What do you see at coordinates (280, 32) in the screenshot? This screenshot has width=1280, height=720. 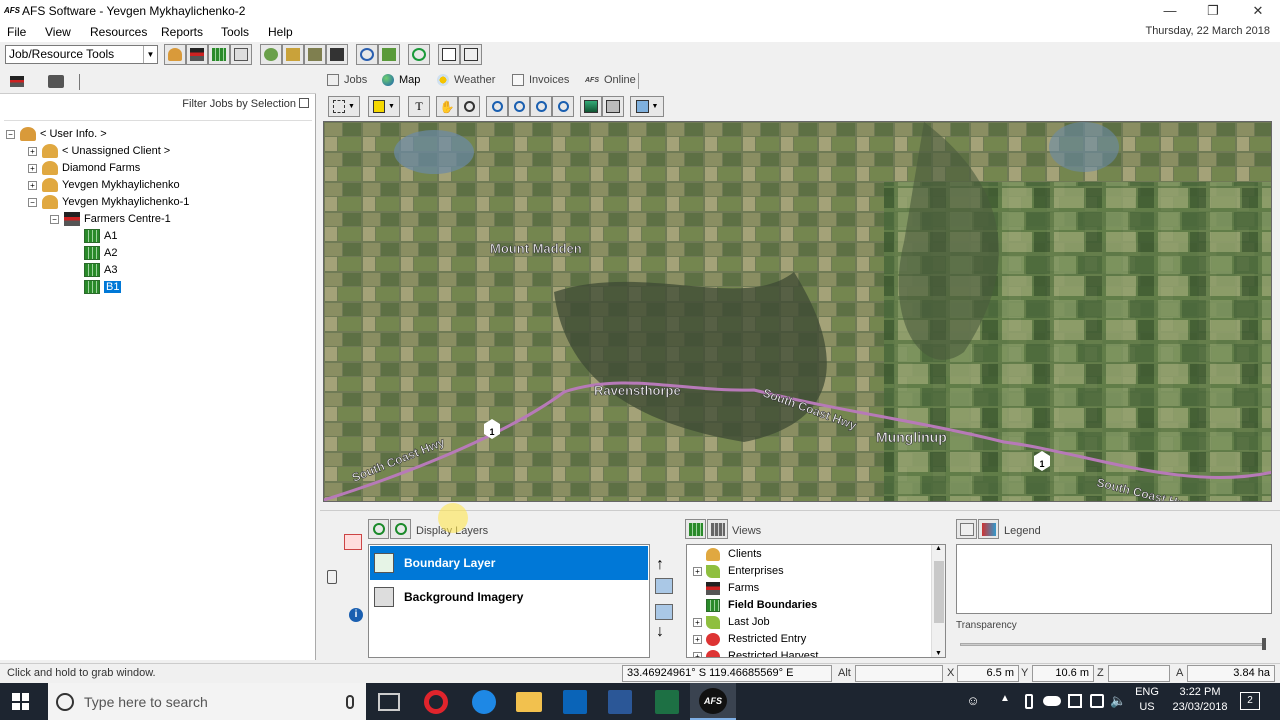 I see `menu-help: Help` at bounding box center [280, 32].